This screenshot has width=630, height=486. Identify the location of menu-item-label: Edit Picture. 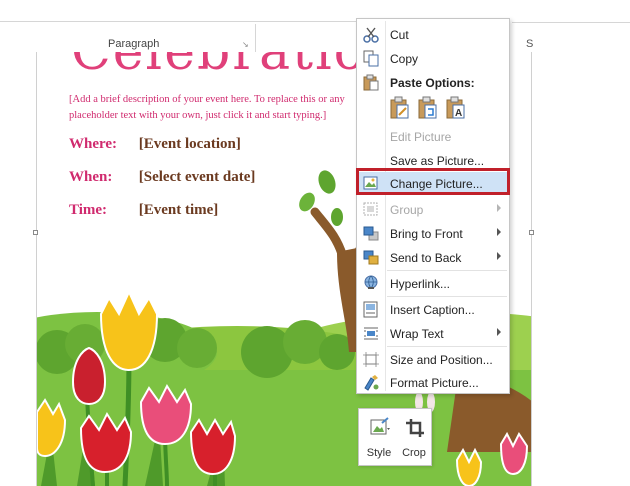
(421, 137).